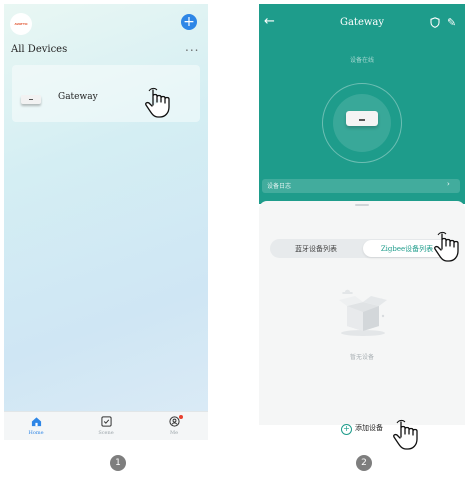  Describe the element at coordinates (174, 433) in the screenshot. I see `tab-me-label: Me` at that location.